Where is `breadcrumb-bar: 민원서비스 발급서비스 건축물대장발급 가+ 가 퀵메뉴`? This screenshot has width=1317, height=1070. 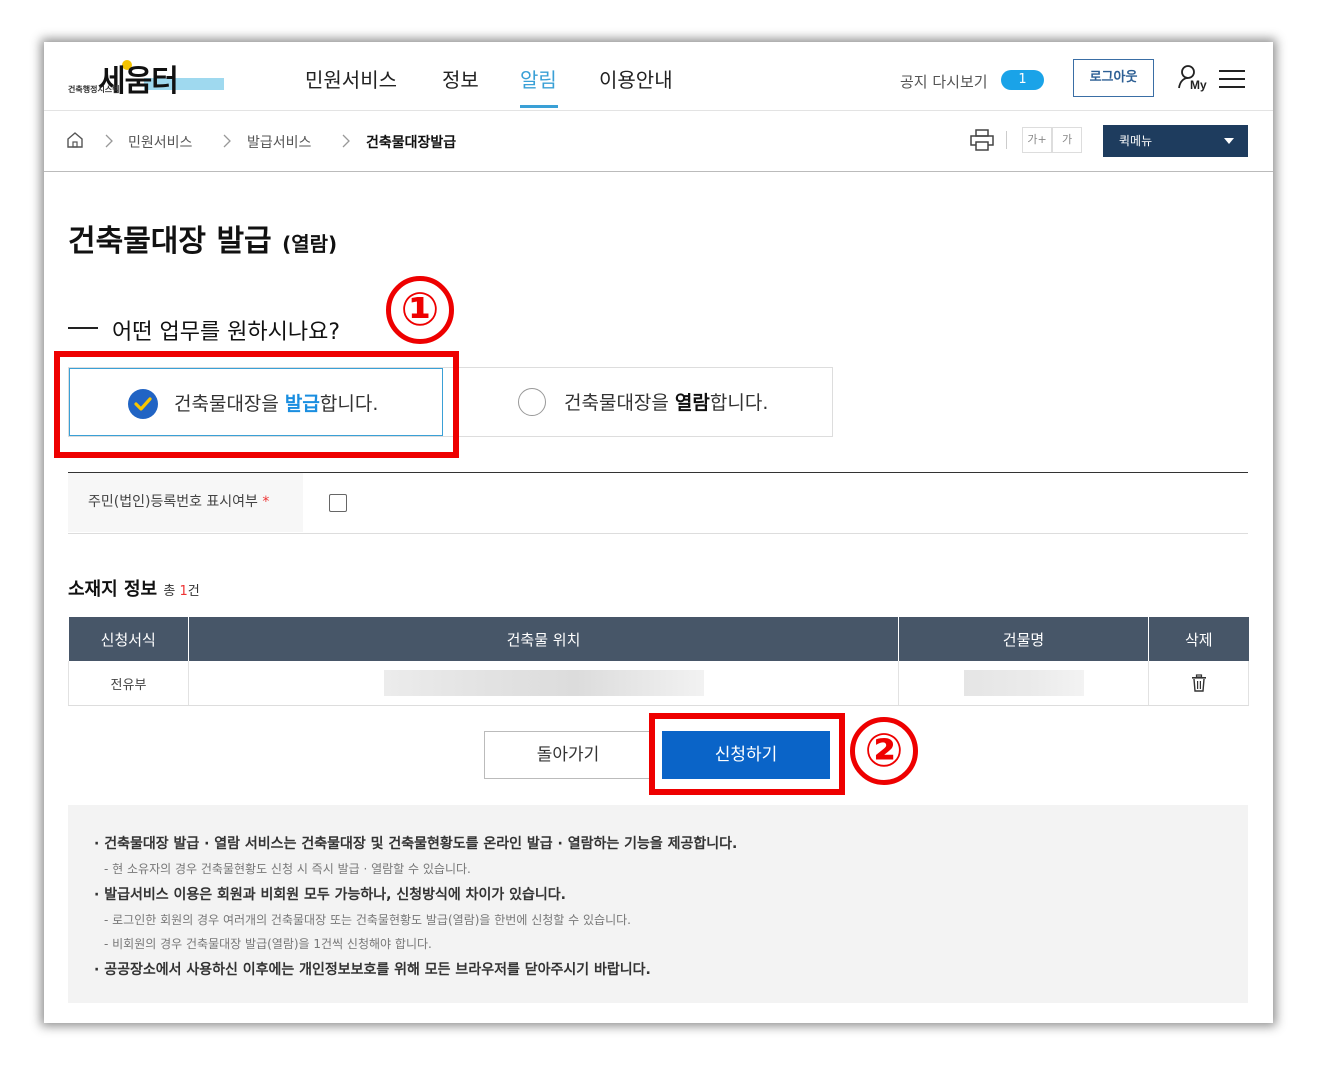
breadcrumb-bar: 민원서비스 발급서비스 건축물대장발급 가+ 가 퀵메뉴 is located at coordinates (658, 141).